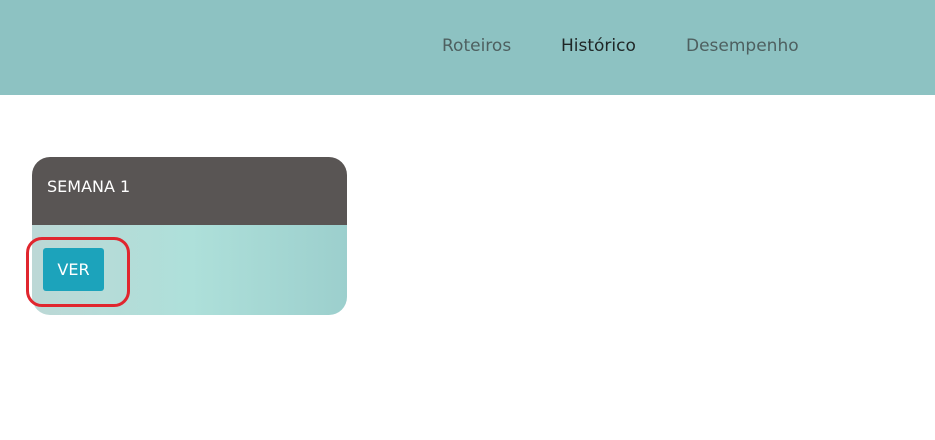 Image resolution: width=935 pixels, height=440 pixels. I want to click on card-body: VER, so click(189, 270).